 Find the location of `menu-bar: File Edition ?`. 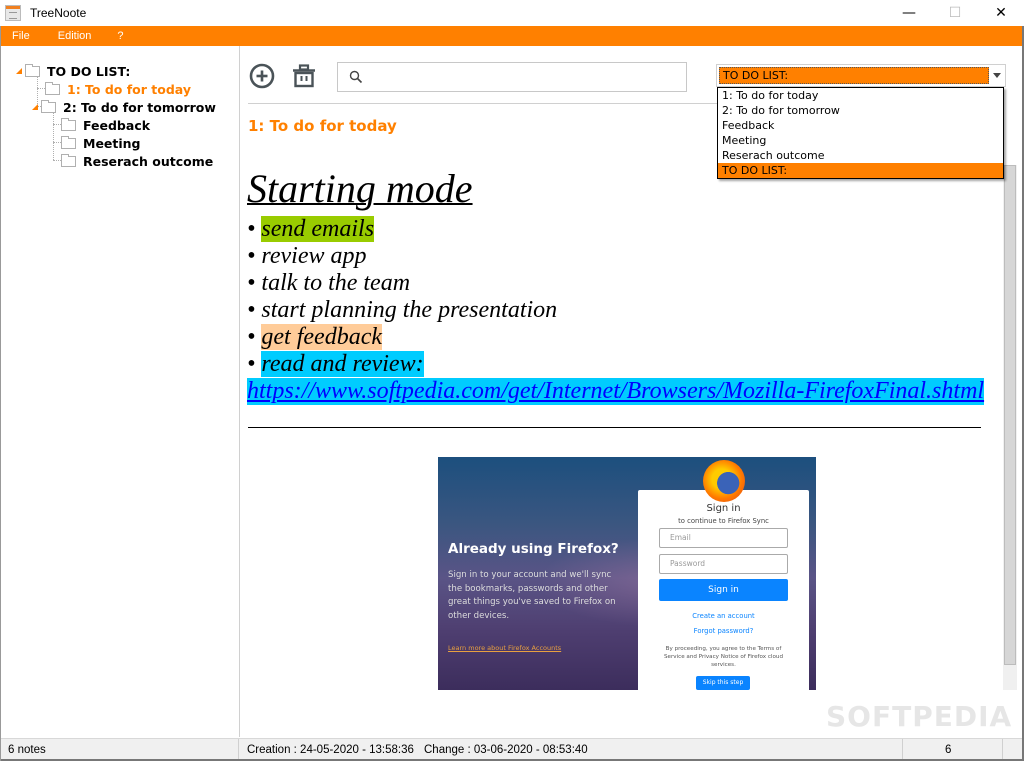

menu-bar: File Edition ? is located at coordinates (512, 36).